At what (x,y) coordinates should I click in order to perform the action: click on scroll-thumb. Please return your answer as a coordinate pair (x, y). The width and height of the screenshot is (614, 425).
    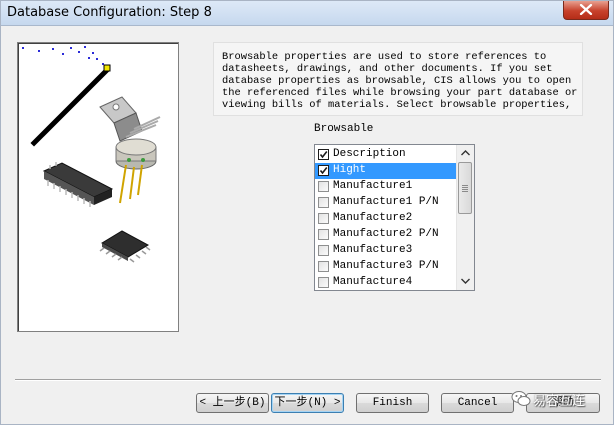
    Looking at the image, I should click on (465, 188).